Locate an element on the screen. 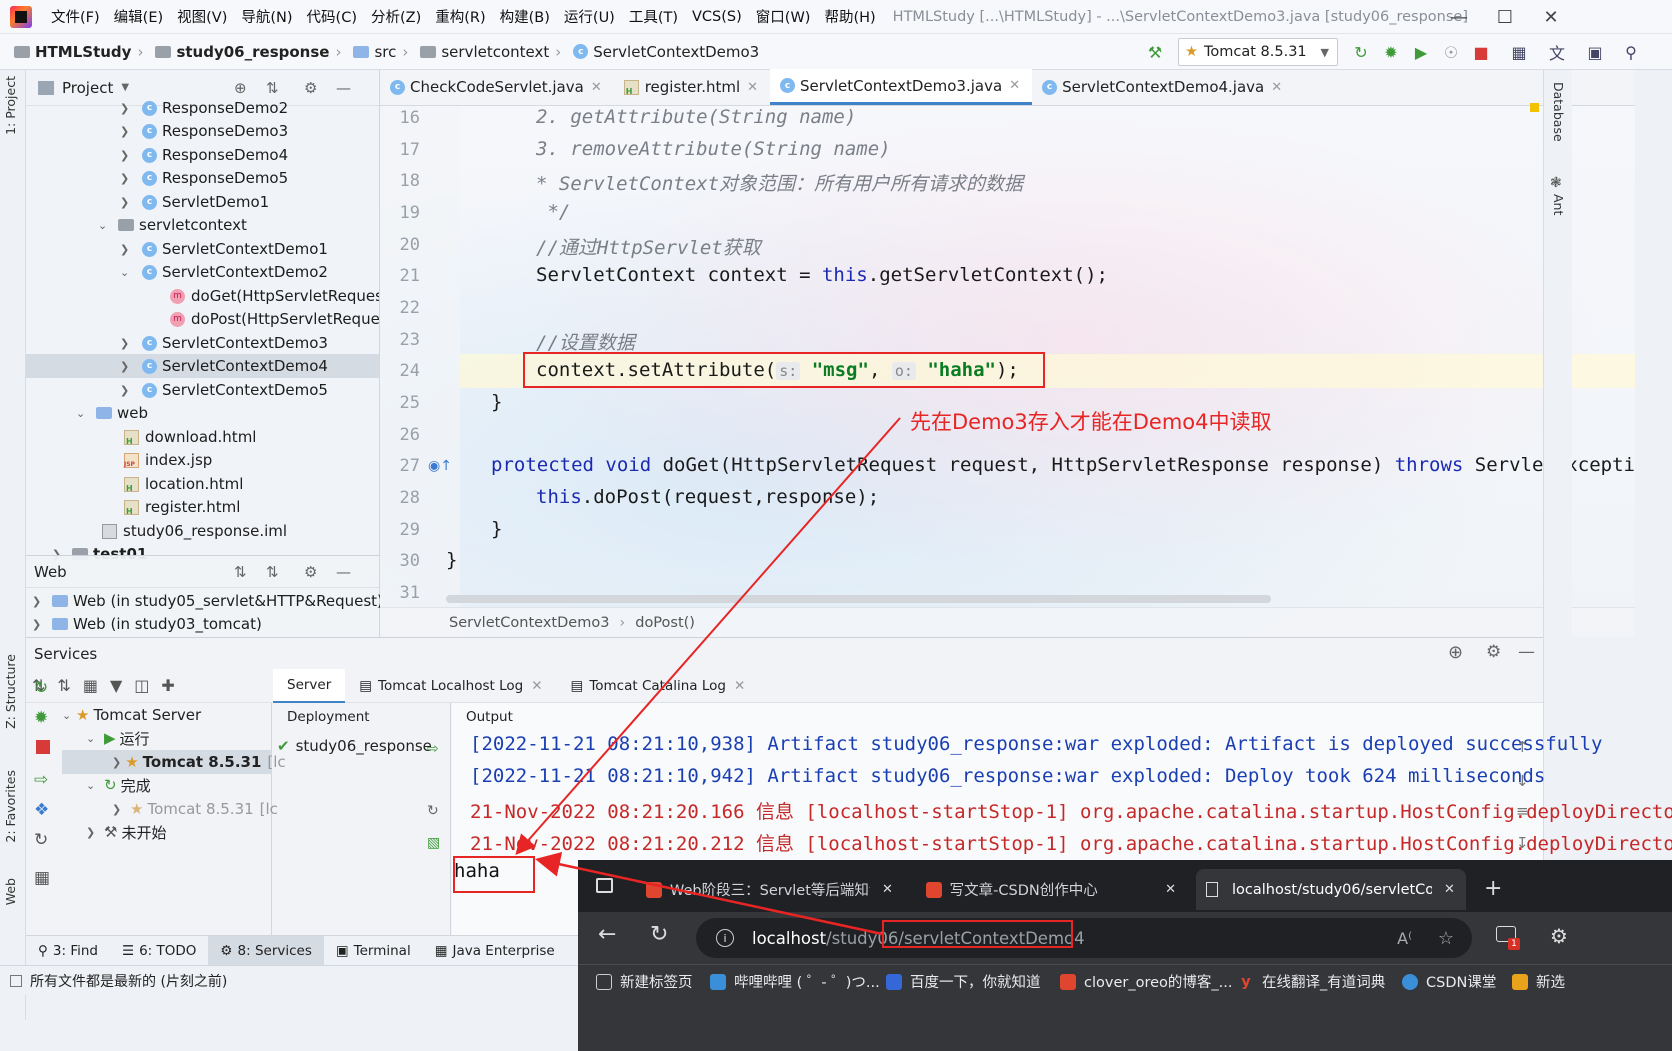  tree-item-folder: ⌄ web is located at coordinates (112, 413).